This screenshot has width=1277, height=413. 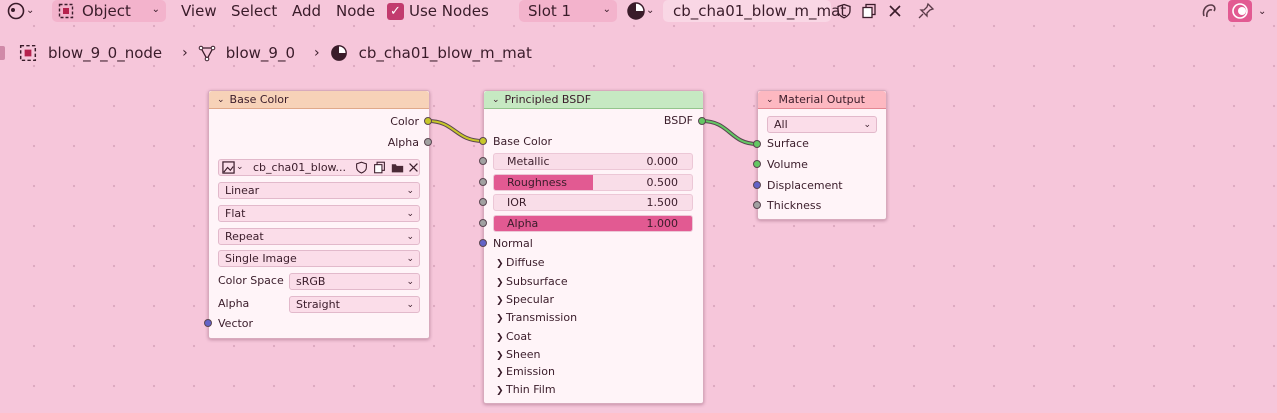 I want to click on slider-label: IOR, so click(x=517, y=202).